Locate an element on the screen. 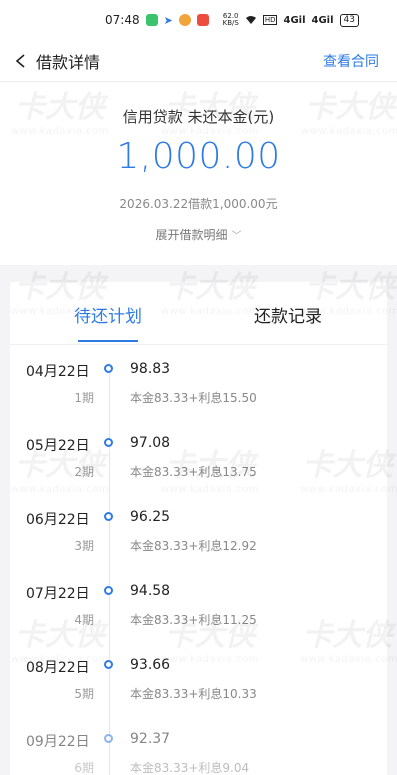  schedule-date: 07月22日 is located at coordinates (58, 594).